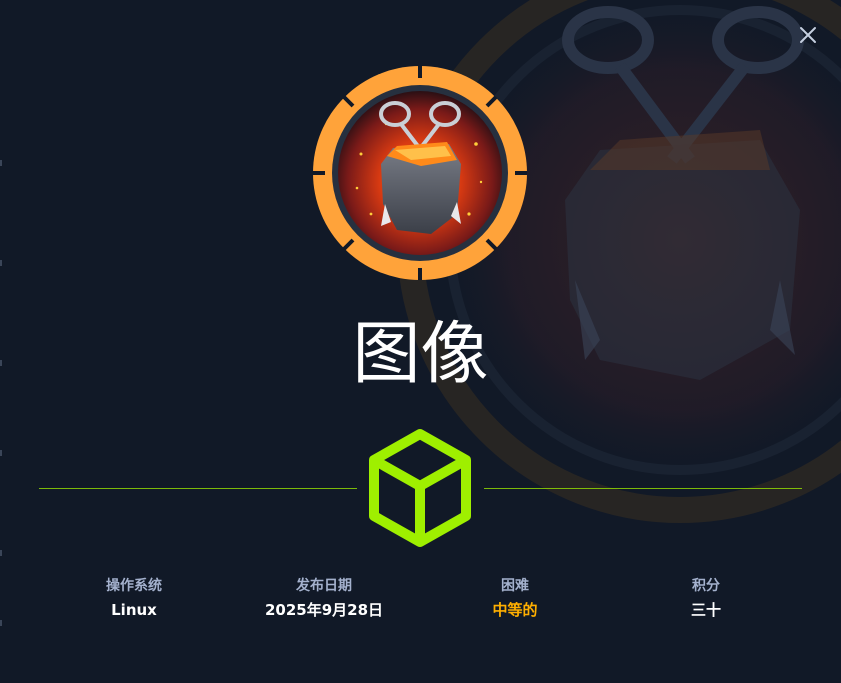  What do you see at coordinates (324, 610) in the screenshot?
I see `stat-value: 2025年9月28日` at bounding box center [324, 610].